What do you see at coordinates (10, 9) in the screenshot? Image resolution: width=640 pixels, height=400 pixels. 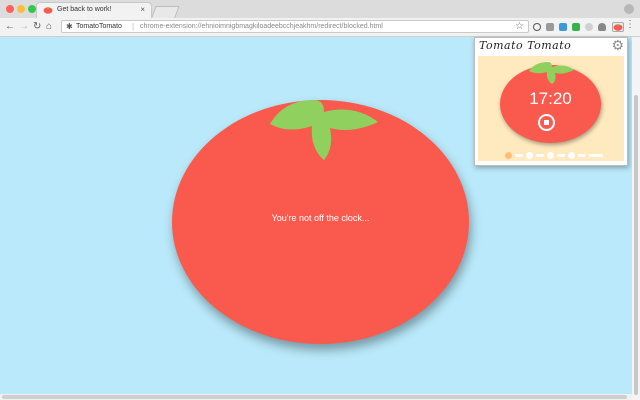 I see `close-window-button` at bounding box center [10, 9].